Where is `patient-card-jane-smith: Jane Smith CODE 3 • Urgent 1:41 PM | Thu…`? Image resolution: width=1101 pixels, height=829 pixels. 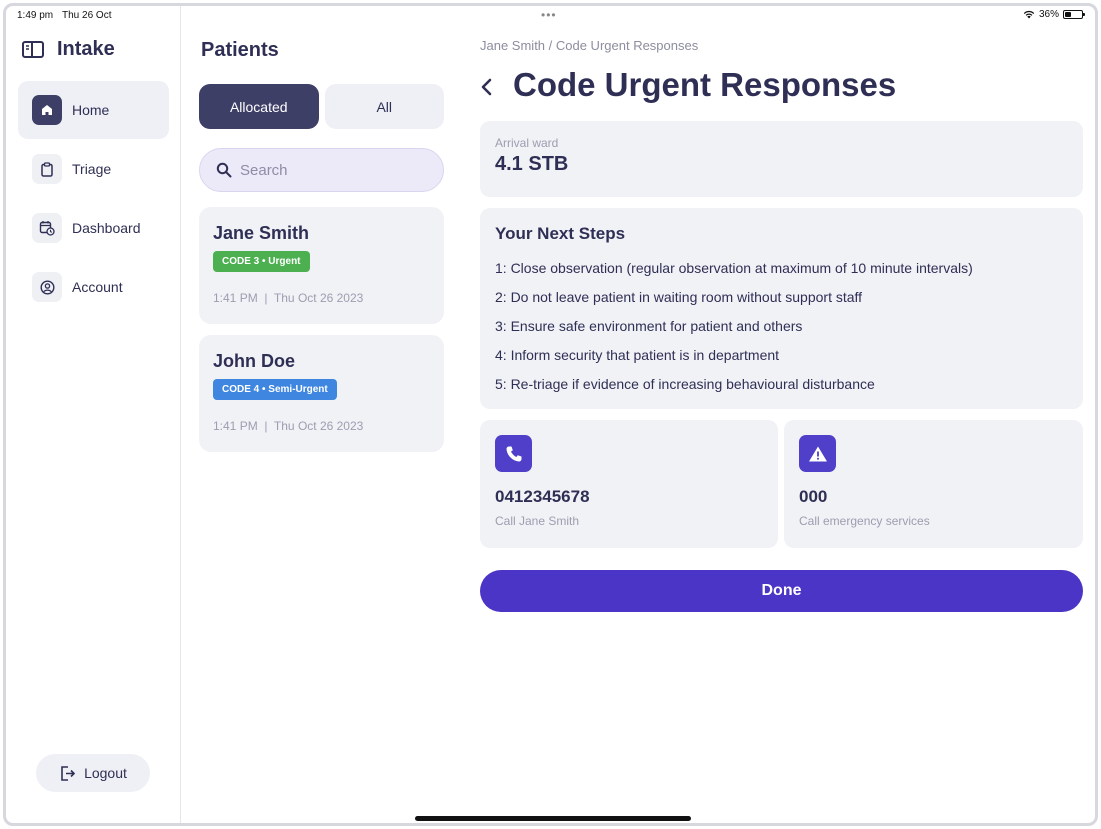 patient-card-jane-smith: Jane Smith CODE 3 • Urgent 1:41 PM | Thu… is located at coordinates (321, 265).